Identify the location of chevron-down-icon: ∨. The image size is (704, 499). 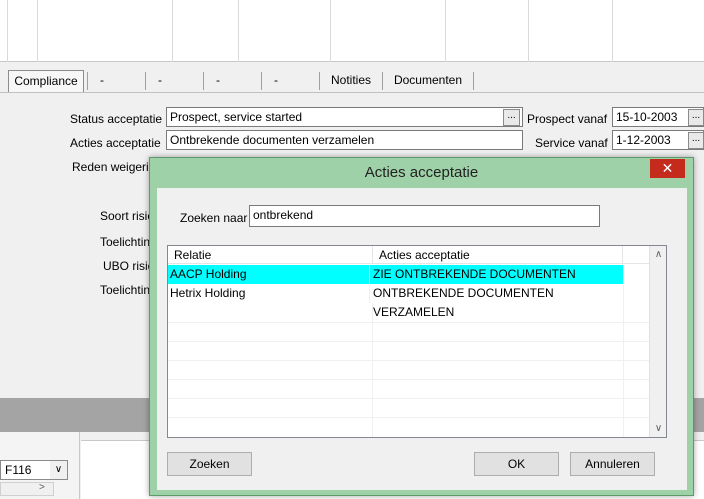
(58, 470).